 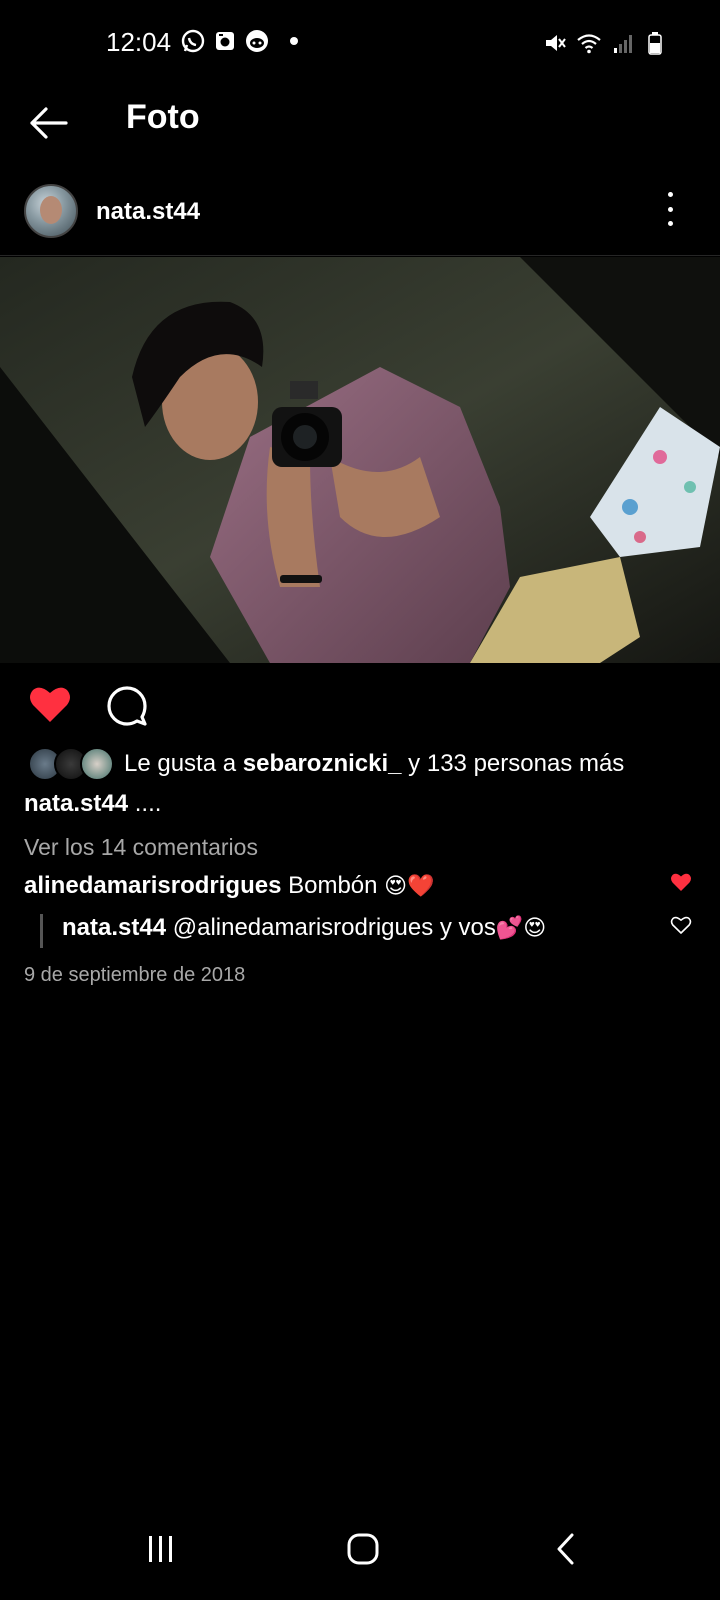 I want to click on home-icon, so click(x=363, y=1549).